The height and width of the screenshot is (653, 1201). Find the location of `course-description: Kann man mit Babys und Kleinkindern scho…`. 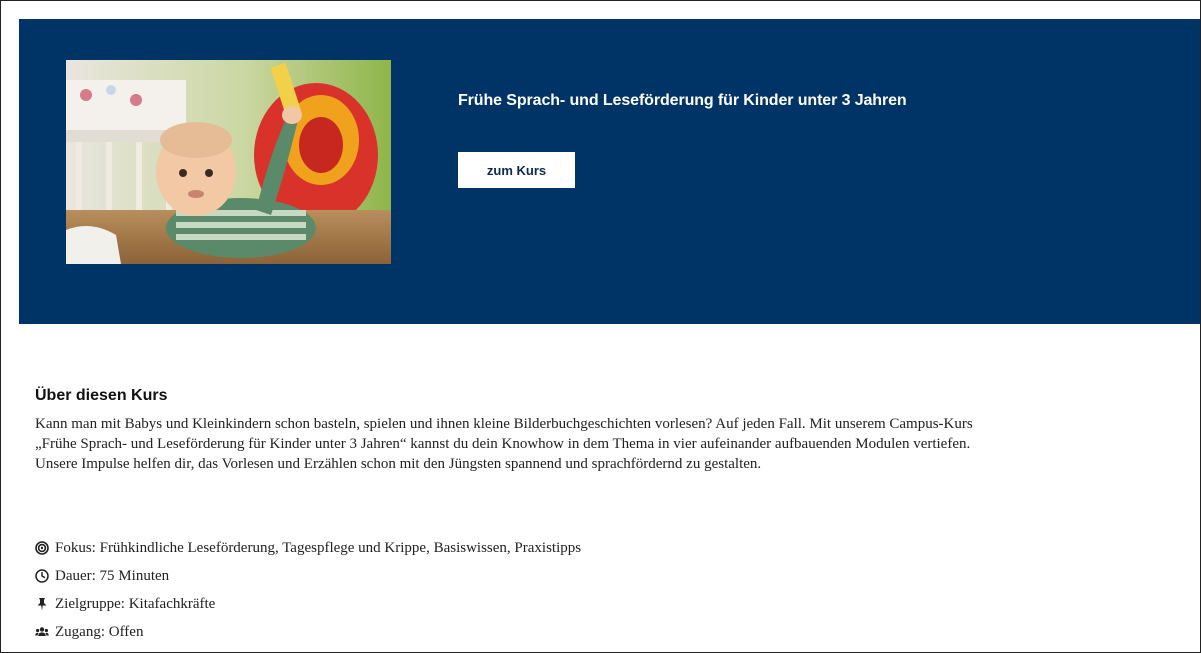

course-description: Kann man mit Babys und Kleinkindern scho… is located at coordinates (610, 444).